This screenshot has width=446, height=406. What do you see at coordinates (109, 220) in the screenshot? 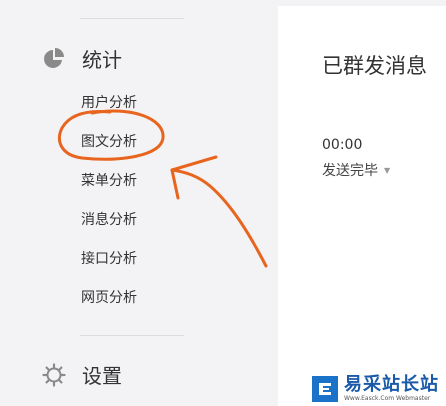
I see `menu-item-message-analysis: 消息分析` at bounding box center [109, 220].